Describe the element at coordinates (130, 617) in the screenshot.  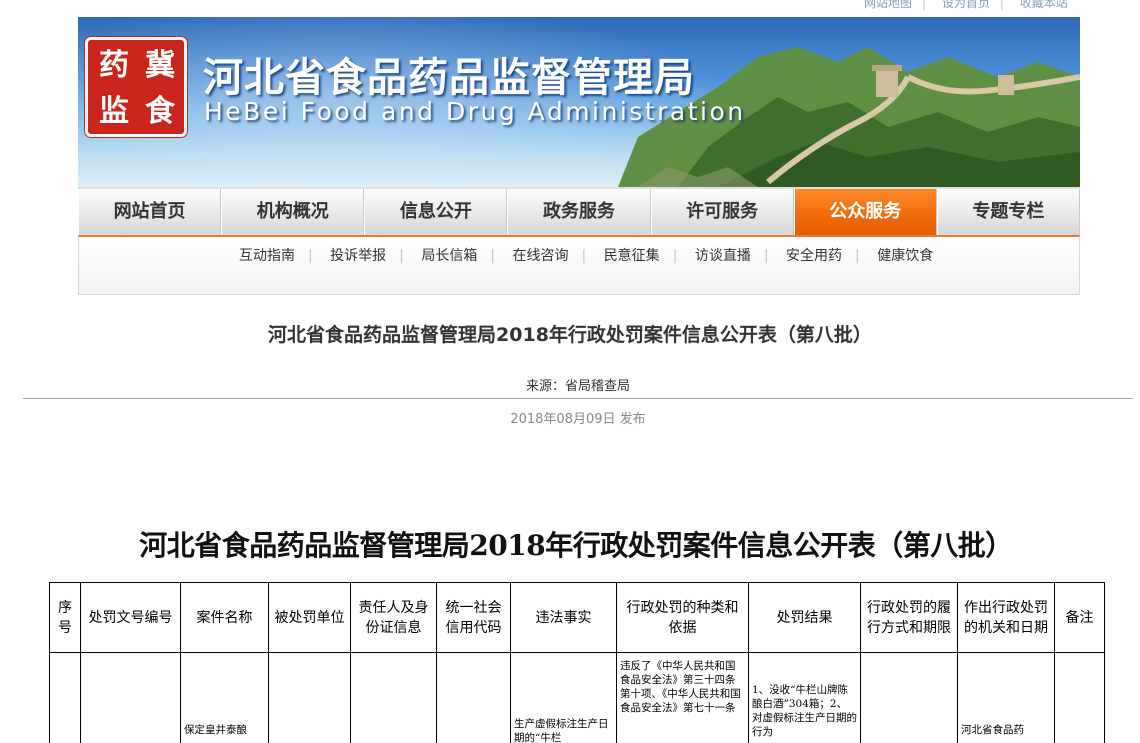
I see `column-header: 处罚文号编号` at that location.